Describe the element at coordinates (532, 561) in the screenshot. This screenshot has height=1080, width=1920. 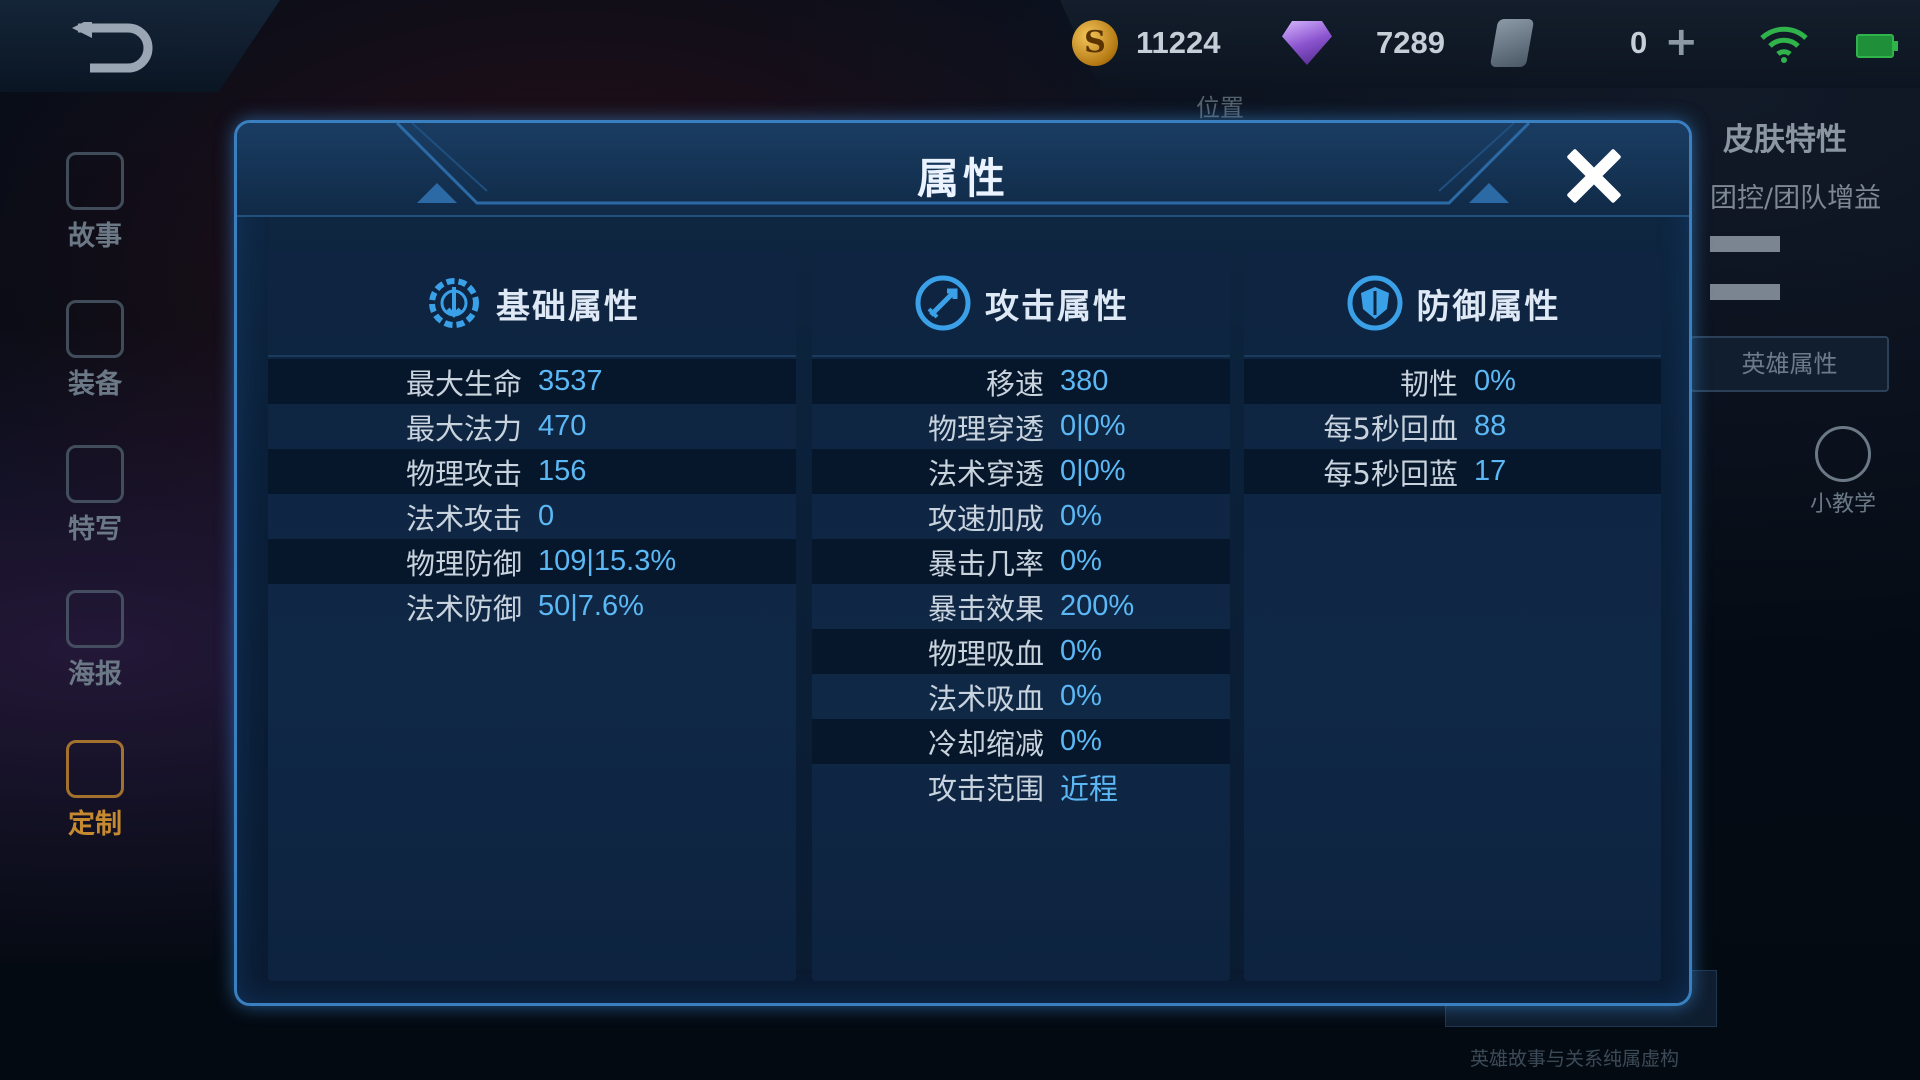
I see `attribute-row: 物理防御 109|15.3%` at that location.